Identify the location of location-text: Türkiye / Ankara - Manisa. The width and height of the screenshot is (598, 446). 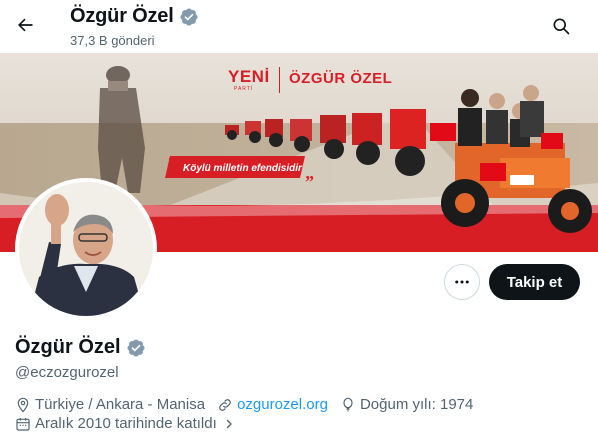
(120, 404).